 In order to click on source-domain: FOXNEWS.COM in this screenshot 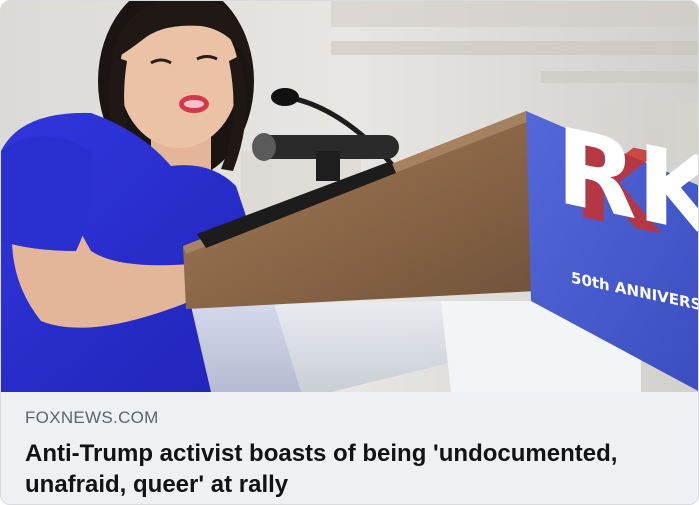, I will do `click(92, 417)`.